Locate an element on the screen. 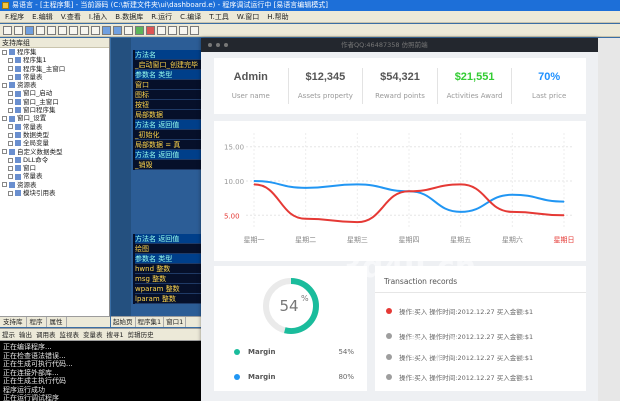 The height and width of the screenshot is (401, 620). menu-database: B.数据库 is located at coordinates (129, 16).